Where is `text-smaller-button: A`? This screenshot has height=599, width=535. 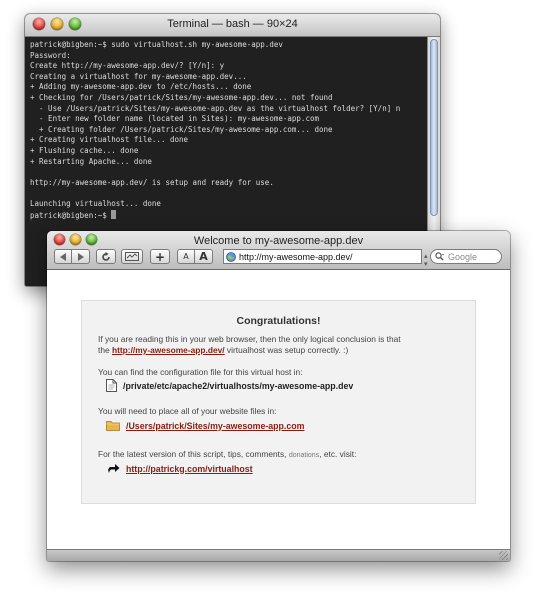 text-smaller-button: A is located at coordinates (186, 256).